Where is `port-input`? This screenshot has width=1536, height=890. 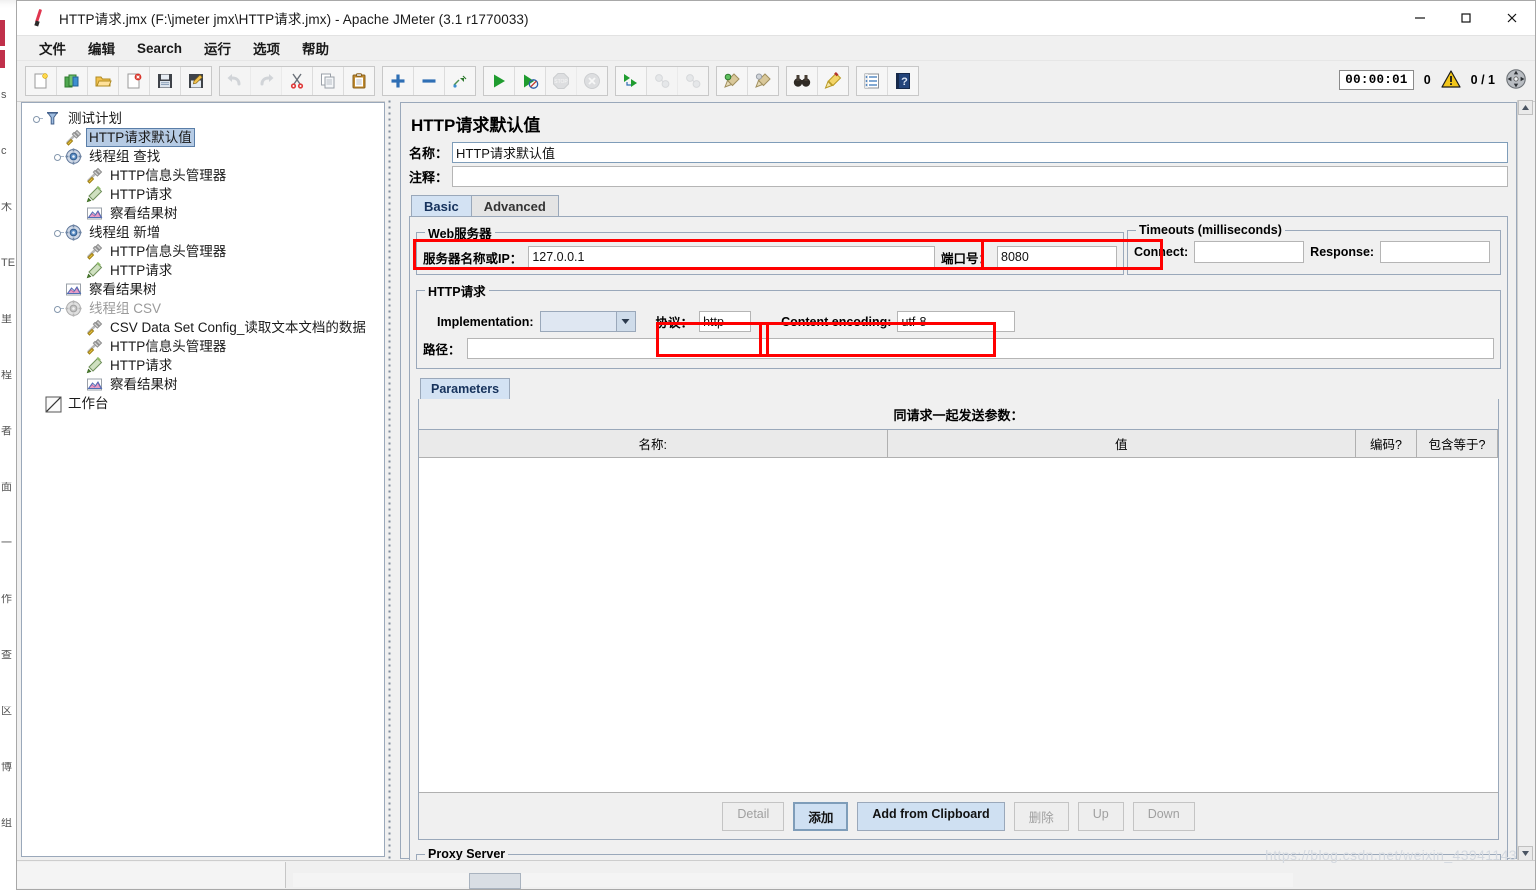
port-input is located at coordinates (1057, 257).